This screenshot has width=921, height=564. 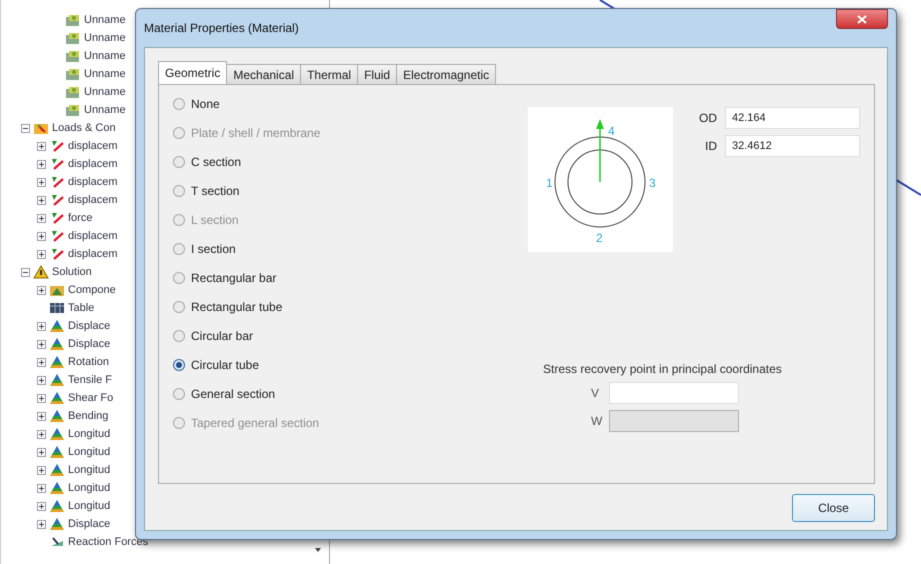 I want to click on table-icon, so click(x=57, y=308).